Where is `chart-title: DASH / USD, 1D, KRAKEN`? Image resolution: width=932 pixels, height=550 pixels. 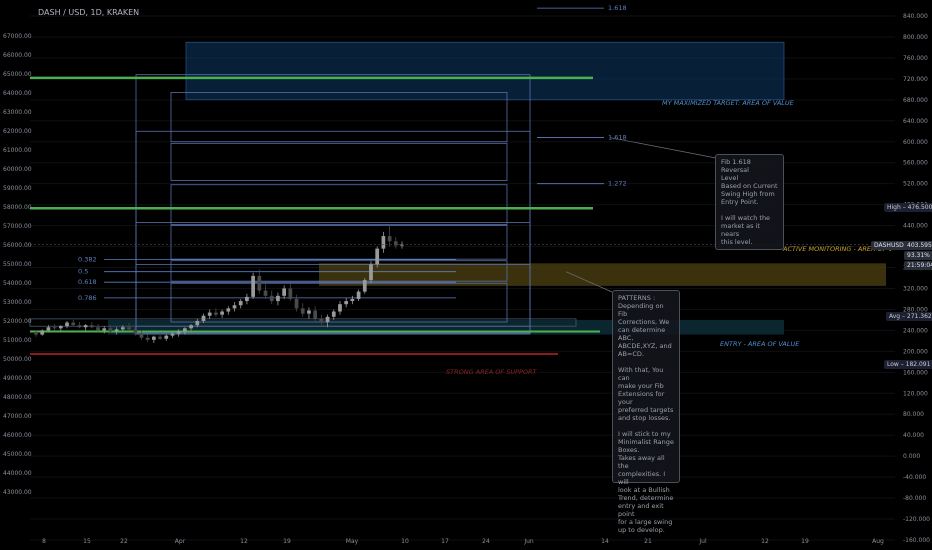
chart-title: DASH / USD, 1D, KRAKEN is located at coordinates (89, 12).